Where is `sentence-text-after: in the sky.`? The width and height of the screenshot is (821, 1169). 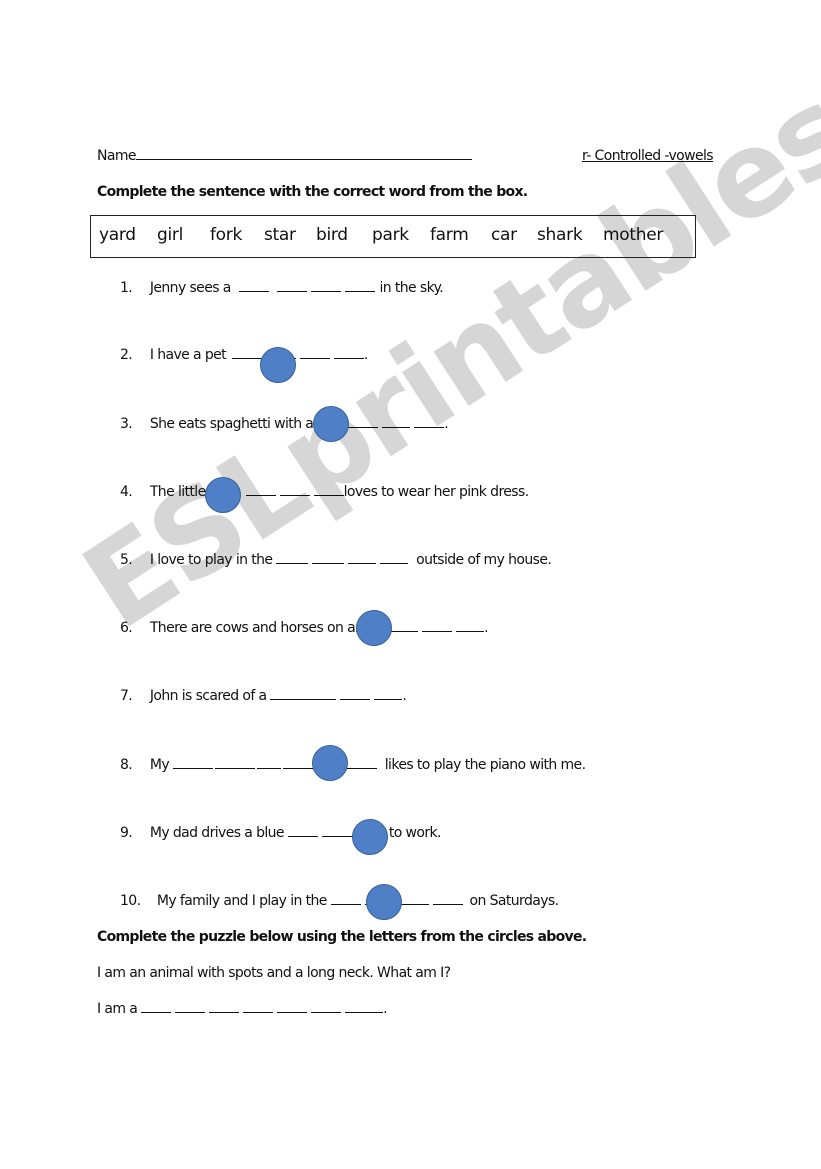
sentence-text-after: in the sky. is located at coordinates (411, 288).